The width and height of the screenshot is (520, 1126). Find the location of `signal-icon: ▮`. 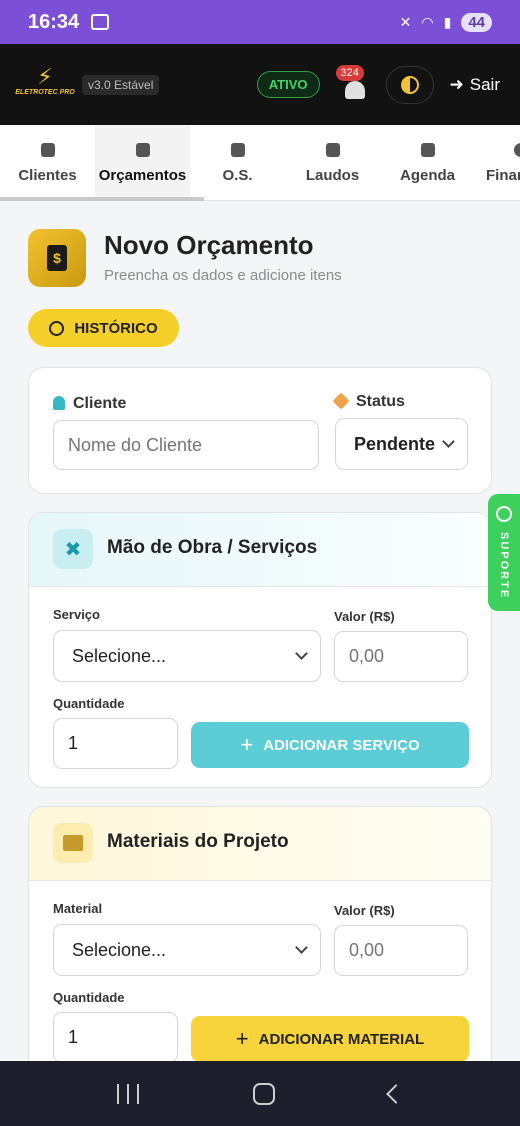

signal-icon: ▮ is located at coordinates (447, 21).